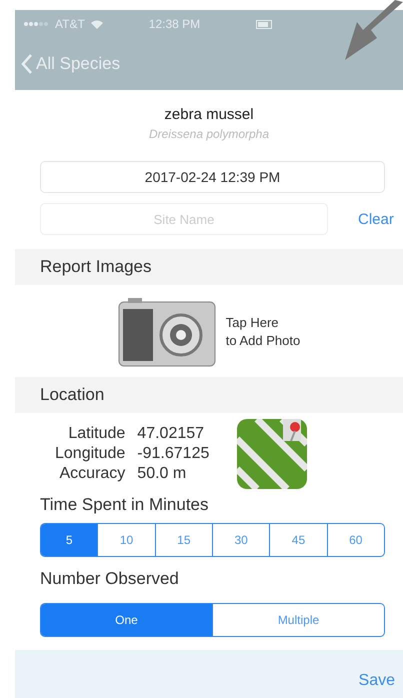 The image size is (403, 698). I want to click on location-label: Accuracy, so click(92, 474).